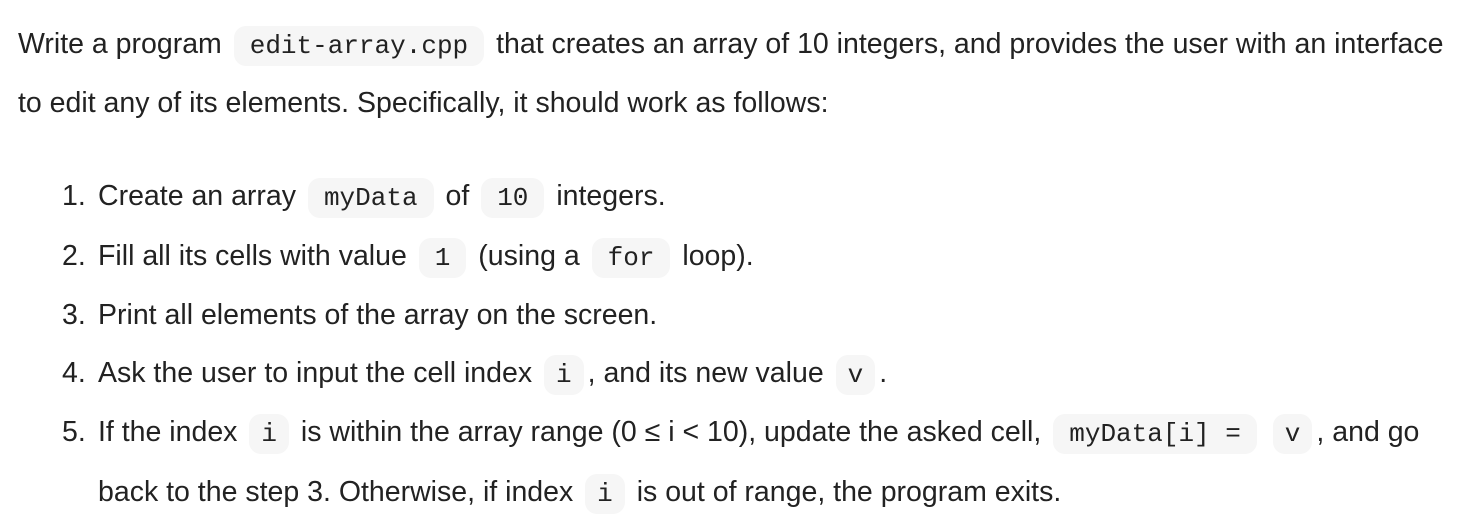 This screenshot has height=528, width=1472. I want to click on step-text: If the index, so click(168, 432).